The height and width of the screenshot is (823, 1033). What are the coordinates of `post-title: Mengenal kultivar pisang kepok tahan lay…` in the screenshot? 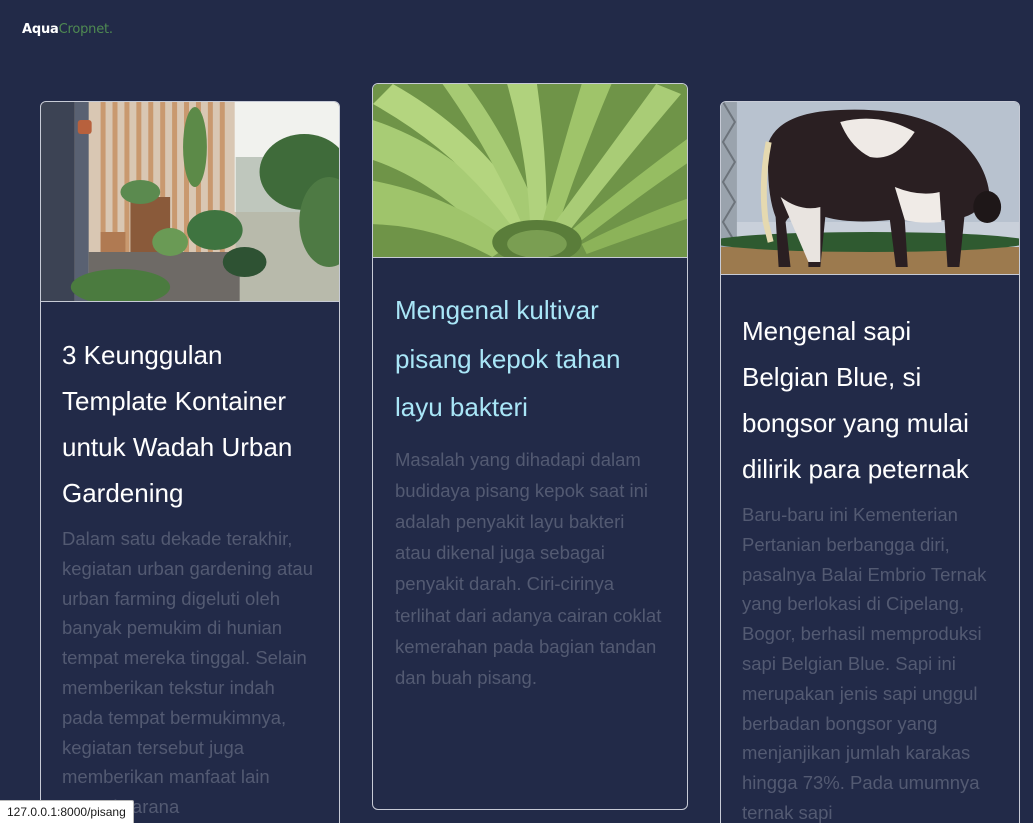 It's located at (530, 345).